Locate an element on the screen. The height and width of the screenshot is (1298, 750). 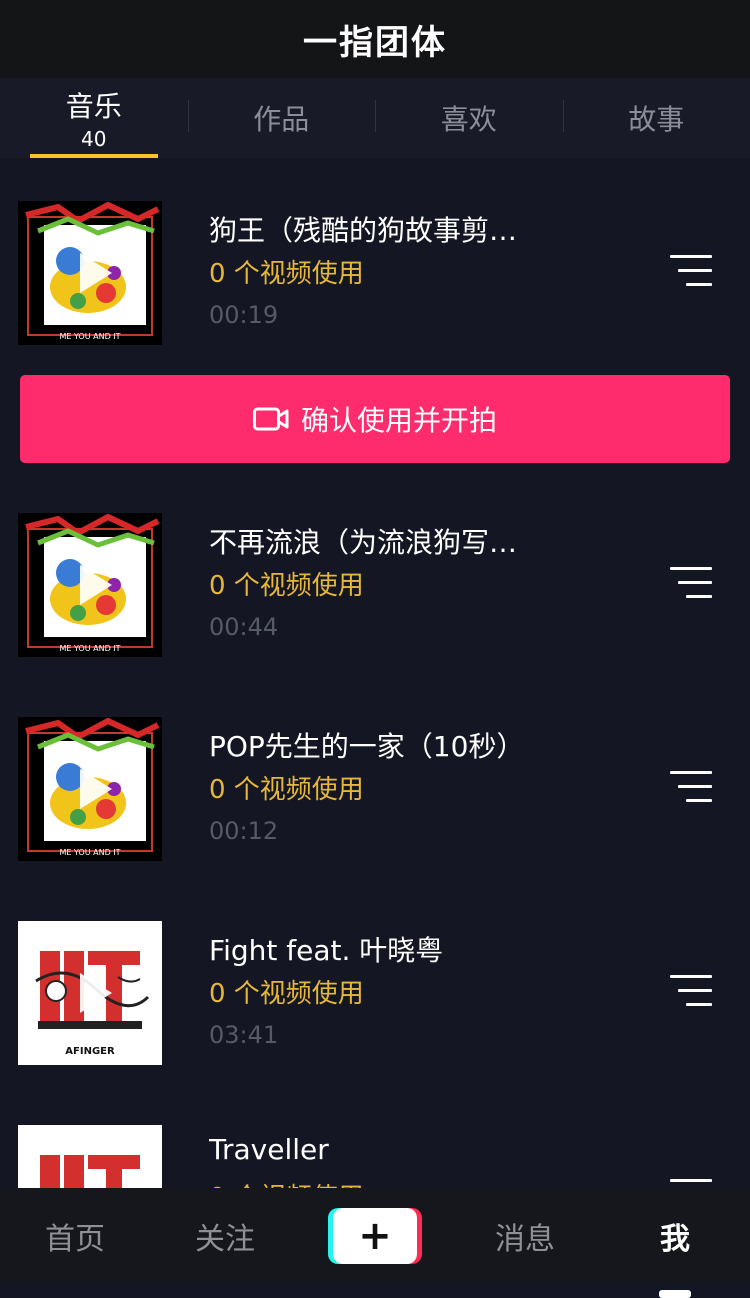
tab-works-label: 作品 is located at coordinates (281, 118).